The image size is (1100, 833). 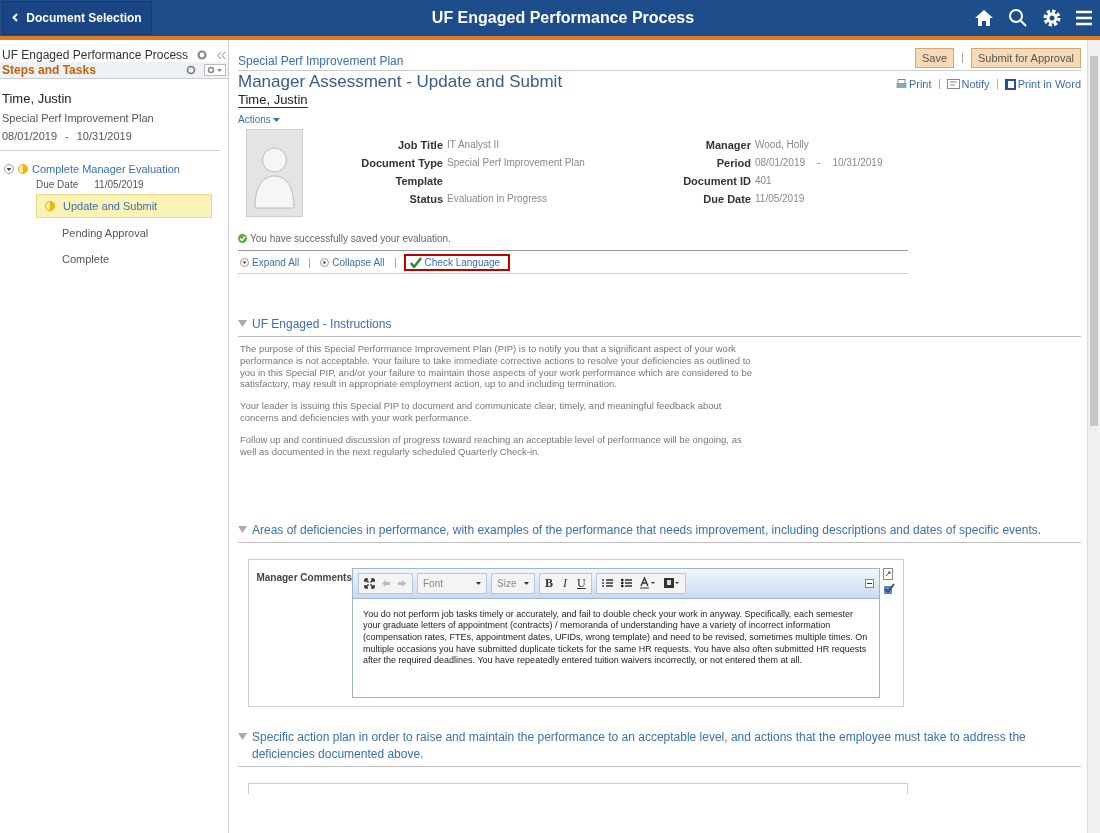 I want to click on search-icon, so click(x=1018, y=18).